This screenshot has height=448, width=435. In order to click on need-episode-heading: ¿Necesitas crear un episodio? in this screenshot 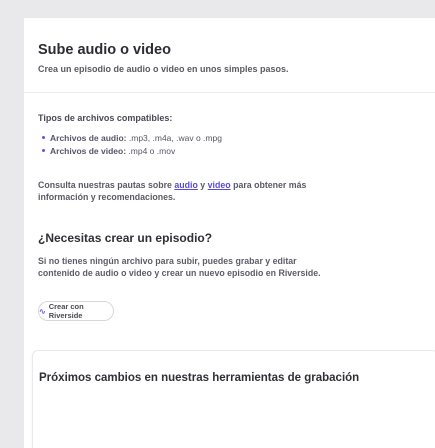, I will do `click(125, 238)`.